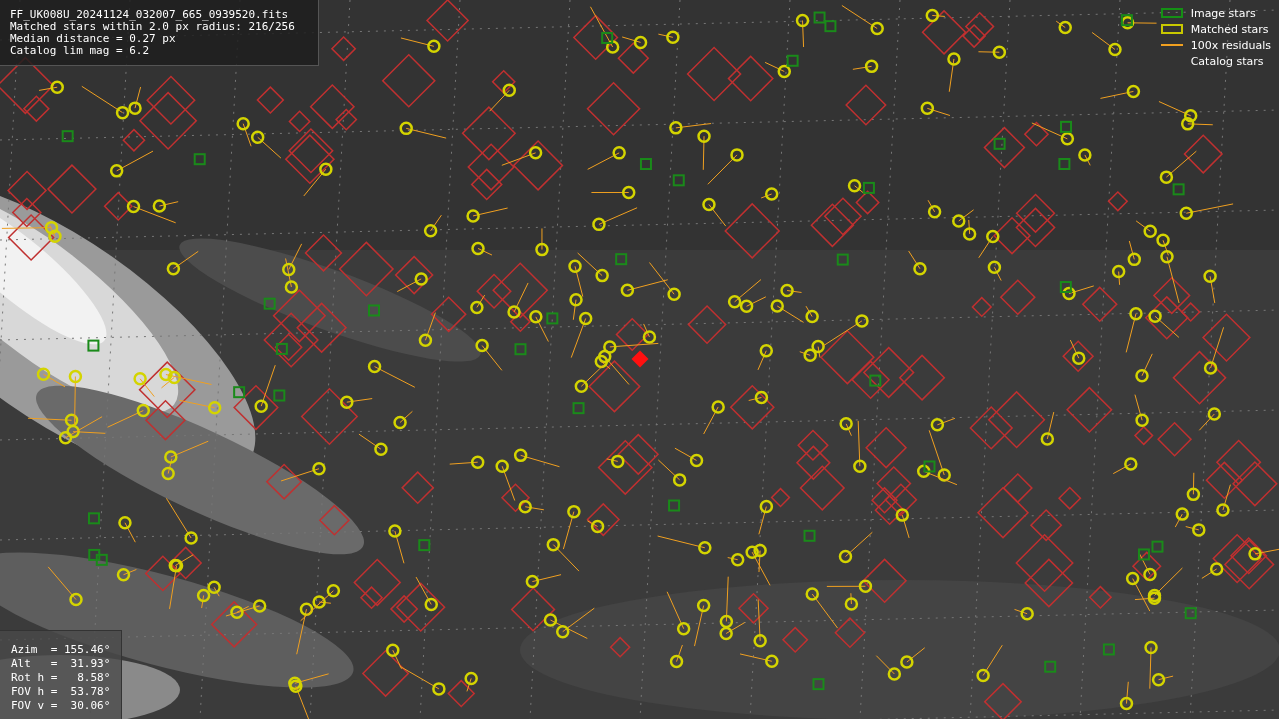  What do you see at coordinates (61, 692) in the screenshot?
I see `pointing-text: FOV h = 53.78°` at bounding box center [61, 692].